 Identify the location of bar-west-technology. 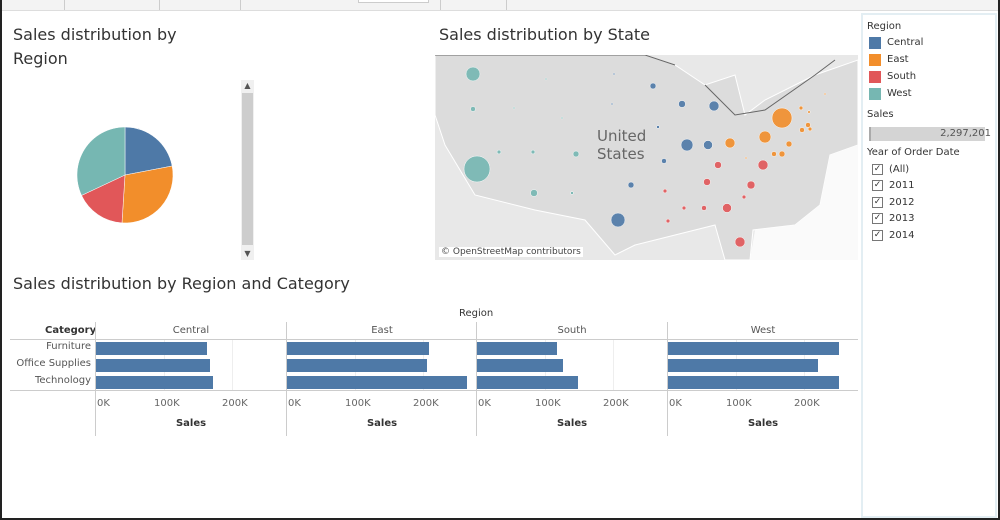
(754, 382).